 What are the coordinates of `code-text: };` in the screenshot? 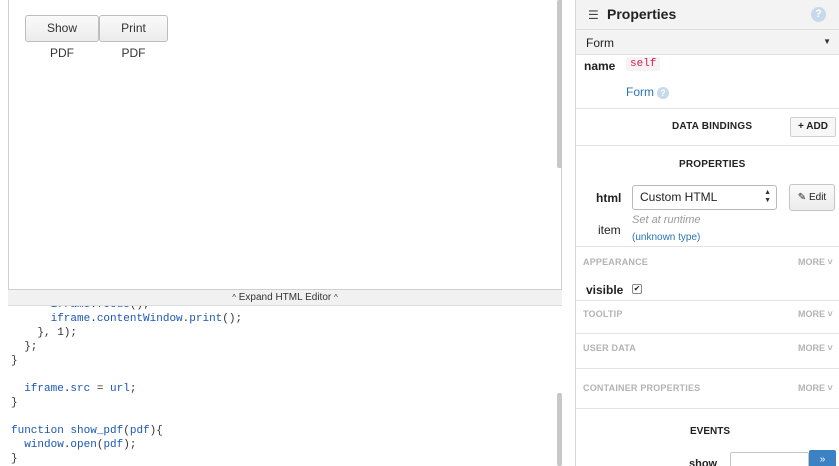 It's located at (31, 347).